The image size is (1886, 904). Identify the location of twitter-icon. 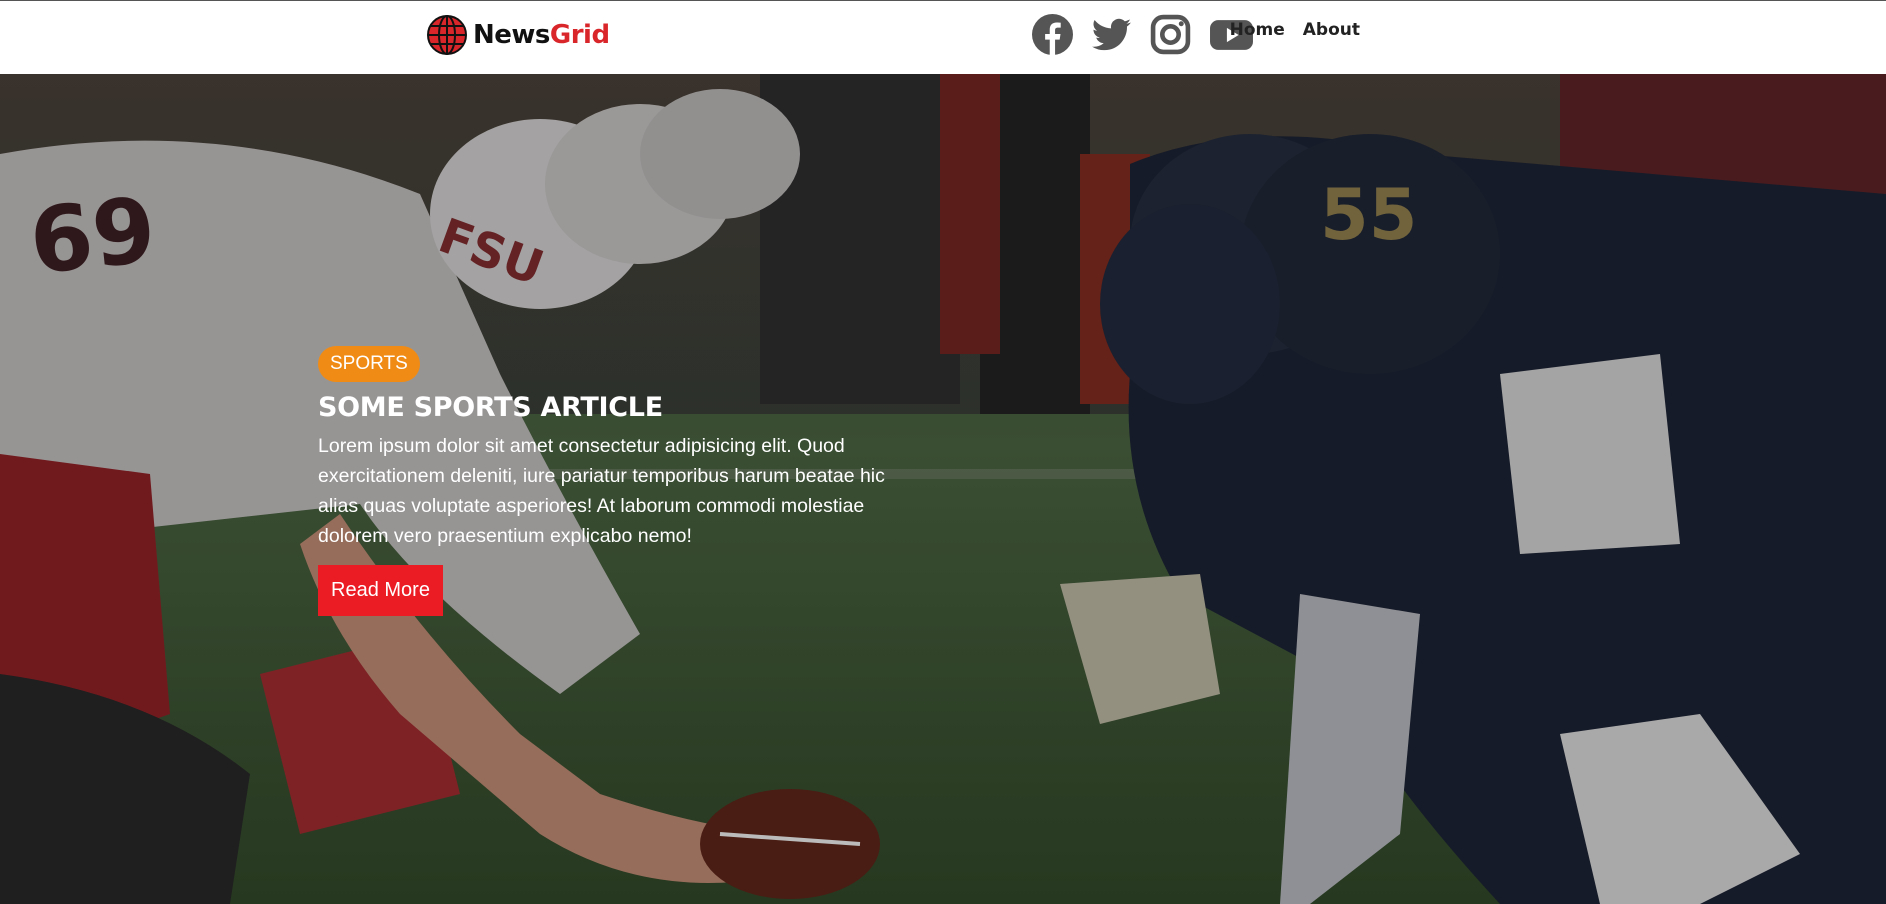
(1111, 34).